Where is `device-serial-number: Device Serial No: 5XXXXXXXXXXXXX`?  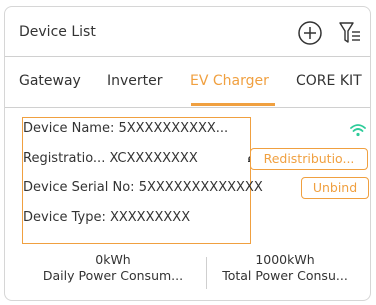 device-serial-number: Device Serial No: 5XXXXXXXXXXXXX is located at coordinates (143, 187).